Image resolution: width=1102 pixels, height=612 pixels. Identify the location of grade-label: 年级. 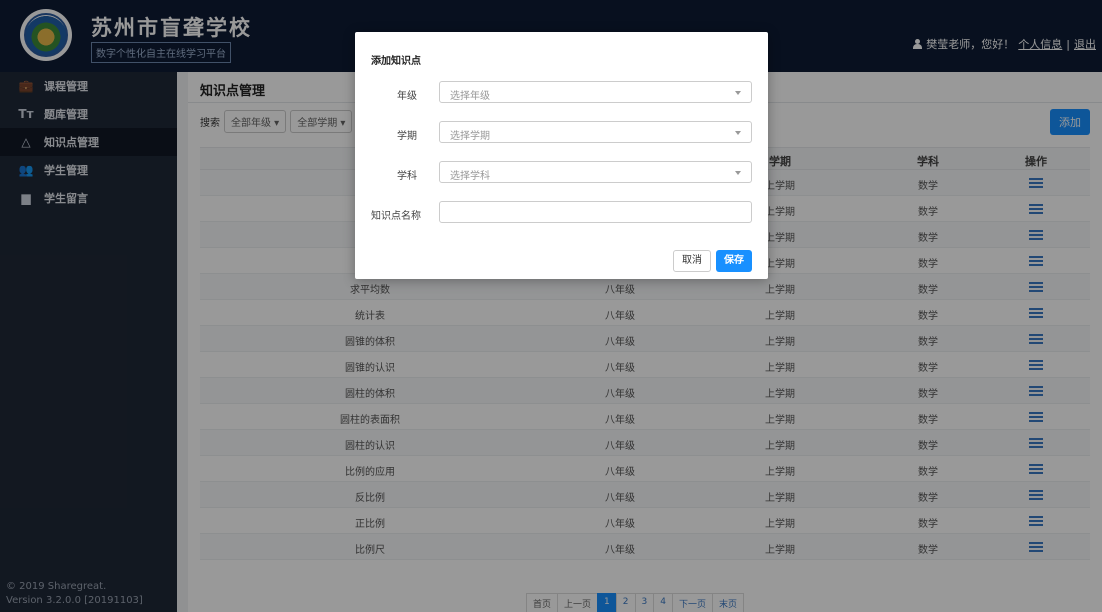
(407, 96).